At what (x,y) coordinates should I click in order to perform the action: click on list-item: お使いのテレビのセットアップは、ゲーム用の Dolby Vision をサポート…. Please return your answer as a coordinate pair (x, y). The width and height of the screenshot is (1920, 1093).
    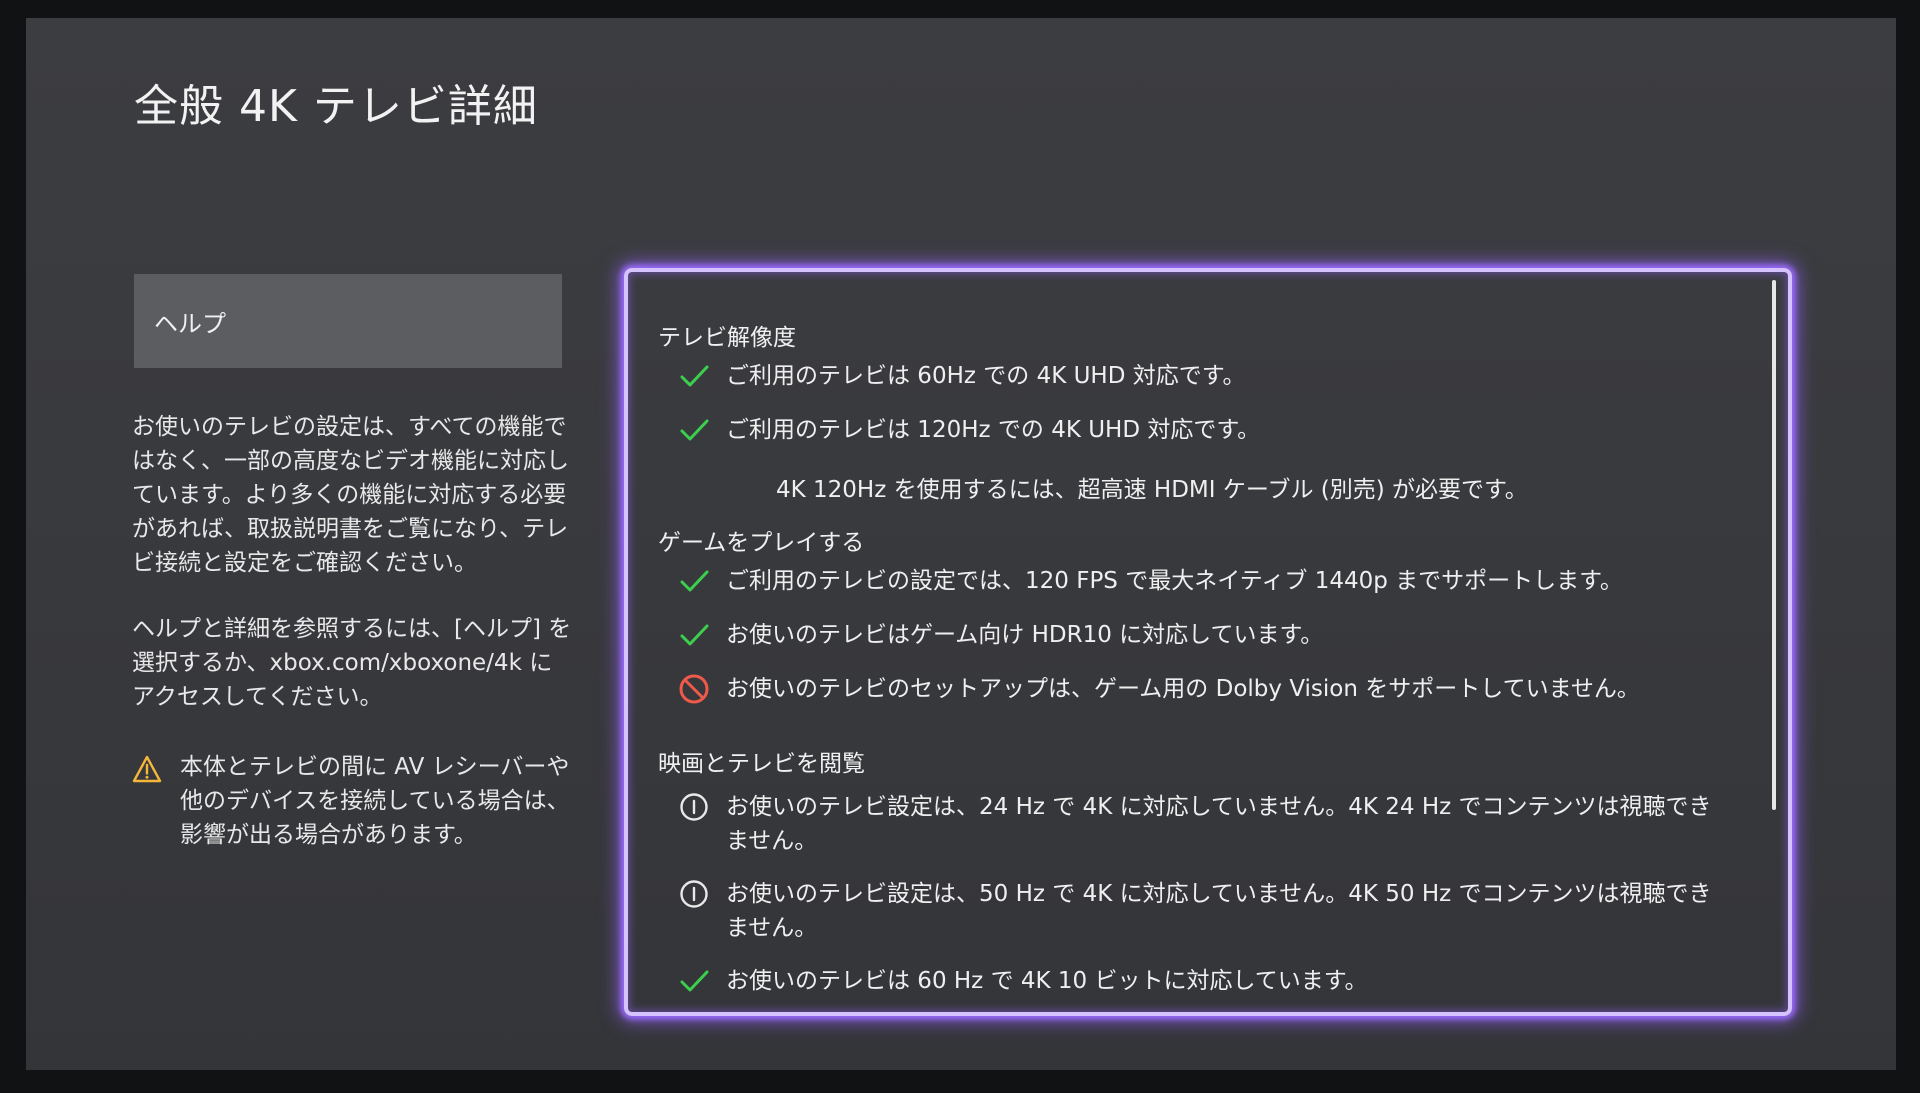
    Looking at the image, I should click on (1201, 689).